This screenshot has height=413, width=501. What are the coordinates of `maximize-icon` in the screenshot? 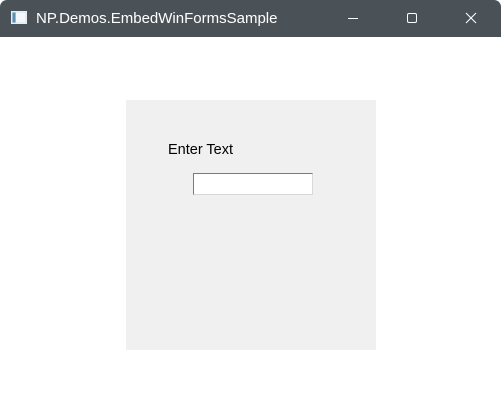 It's located at (412, 18).